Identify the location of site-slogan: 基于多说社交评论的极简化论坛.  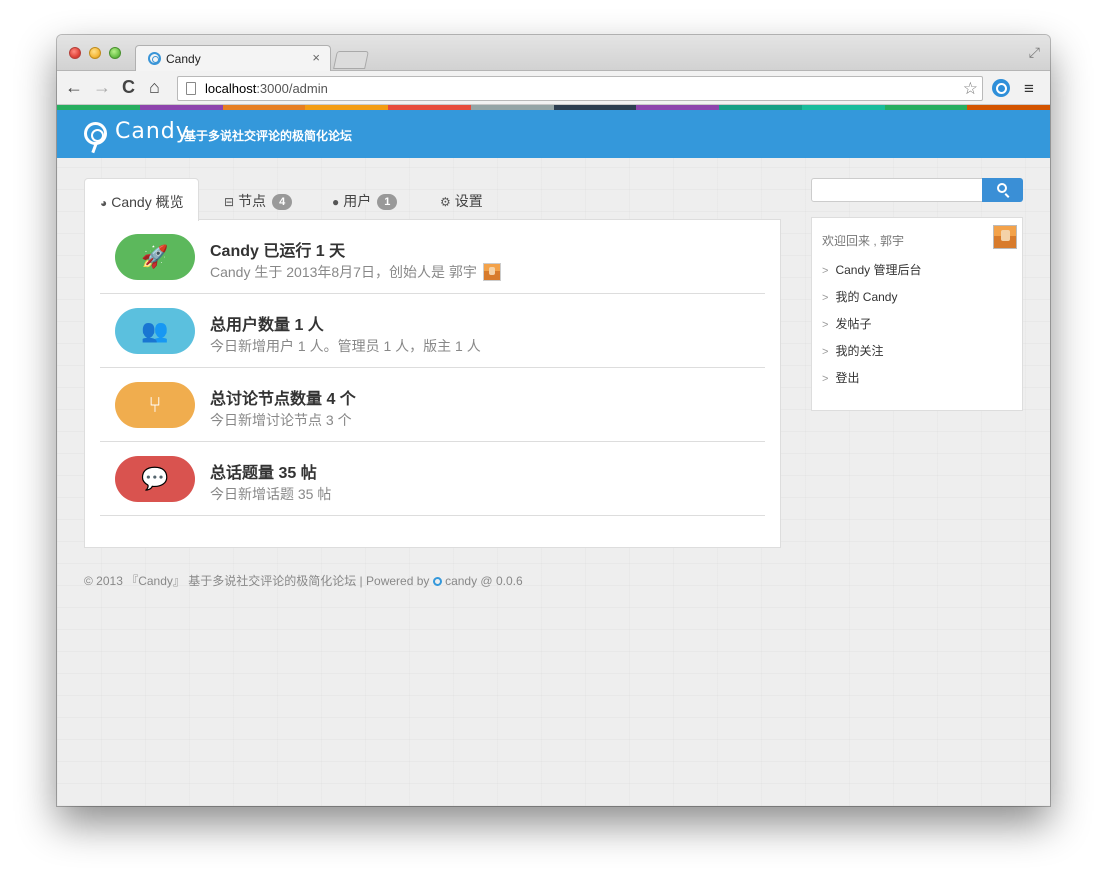
(268, 136).